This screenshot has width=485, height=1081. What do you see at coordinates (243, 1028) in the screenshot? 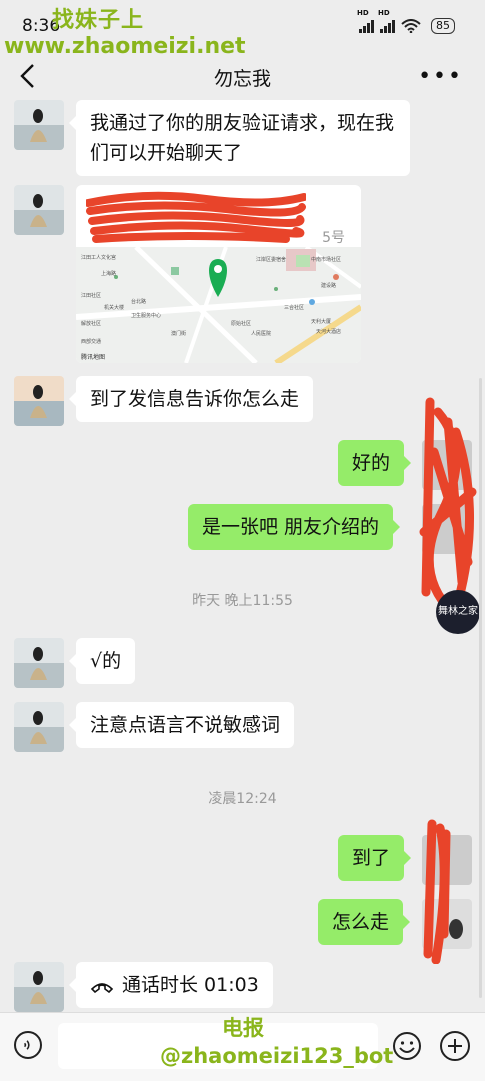
I see `watermark-bottom-cn: 电报` at bounding box center [243, 1028].